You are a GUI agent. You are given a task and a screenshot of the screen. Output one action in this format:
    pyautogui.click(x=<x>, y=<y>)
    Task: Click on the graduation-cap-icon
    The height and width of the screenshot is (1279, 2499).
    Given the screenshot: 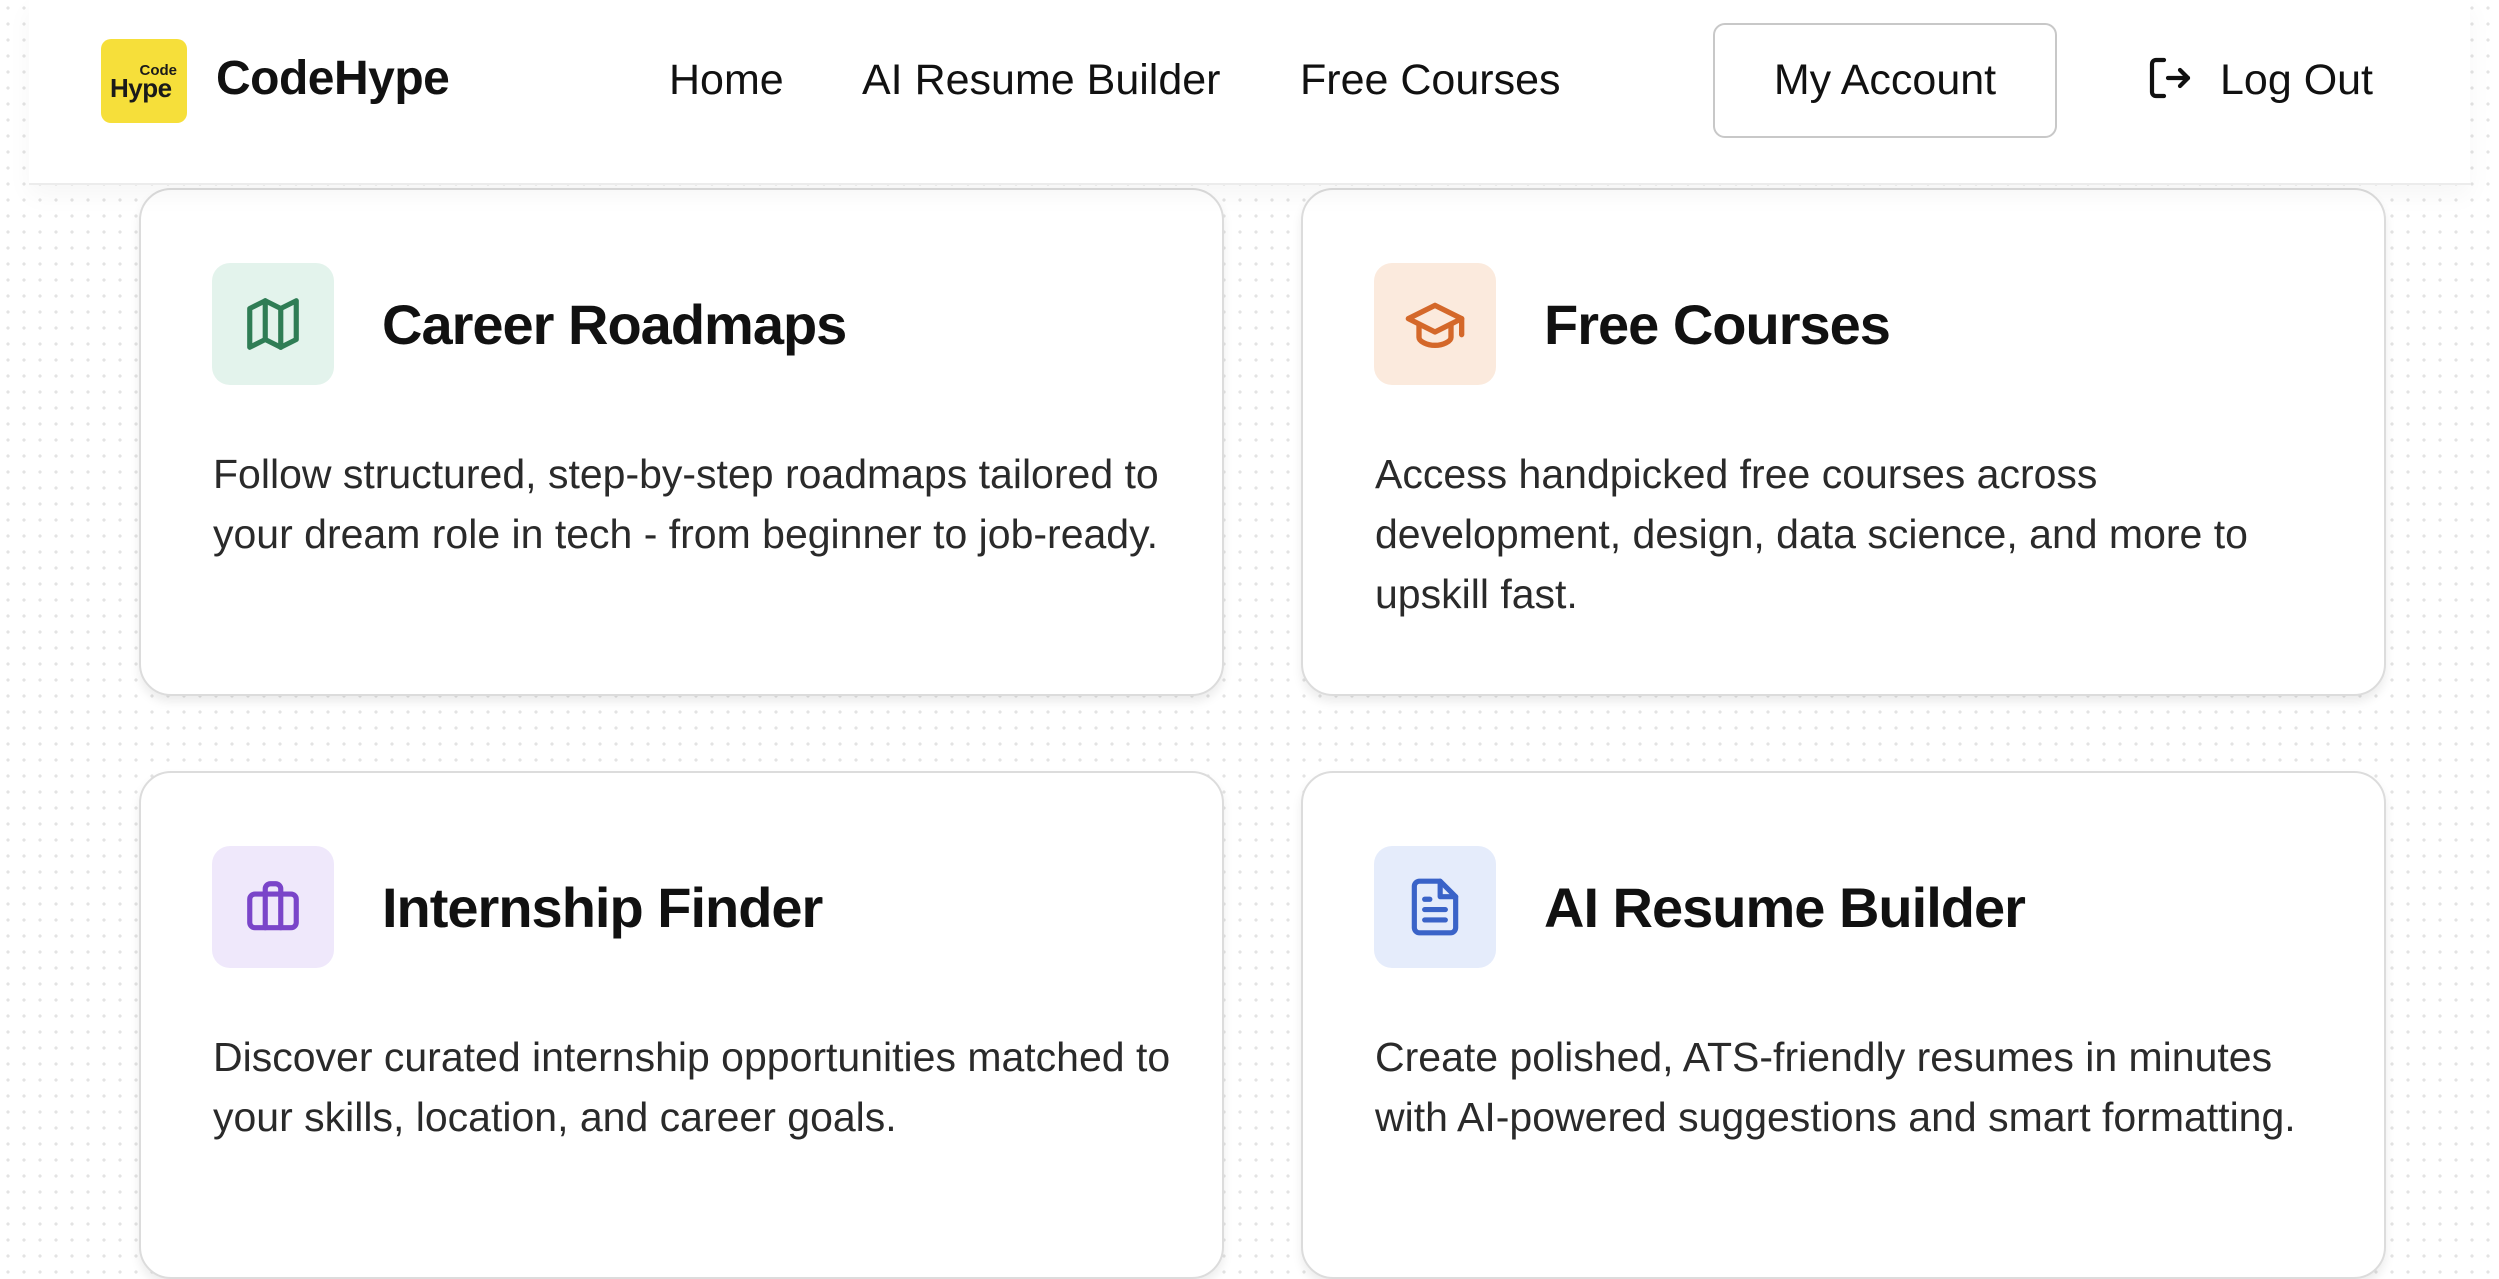 What is the action you would take?
    pyautogui.click(x=1435, y=324)
    